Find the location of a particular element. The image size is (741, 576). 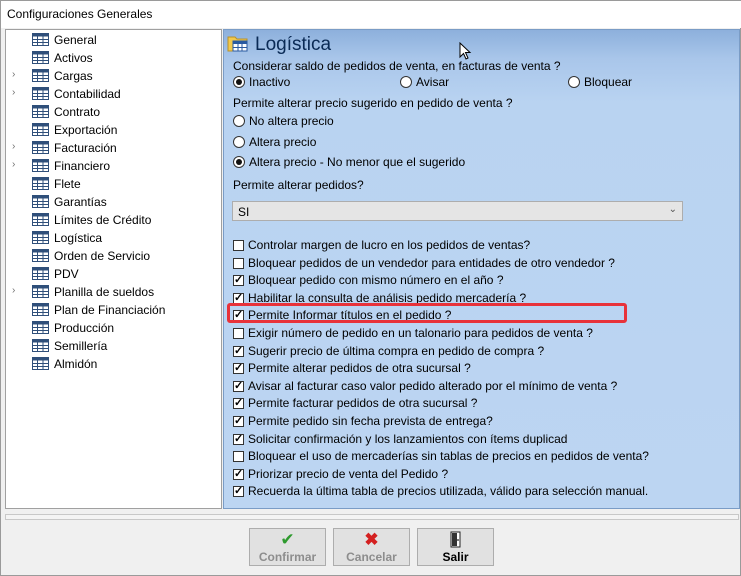

title-bar: Configuraciones Generales is located at coordinates (371, 14).